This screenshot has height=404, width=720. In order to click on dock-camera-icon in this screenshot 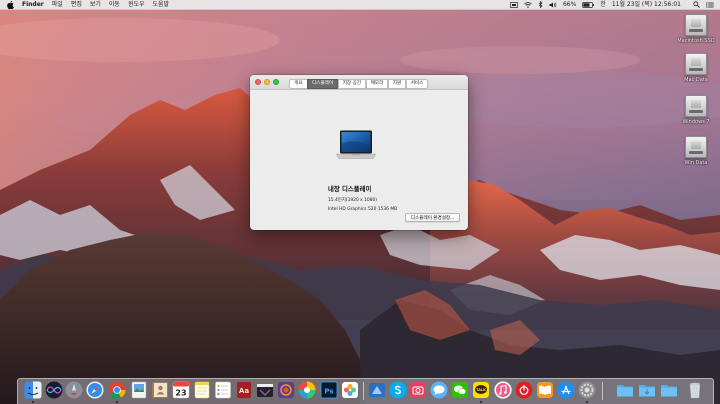, I will do `click(418, 390)`.